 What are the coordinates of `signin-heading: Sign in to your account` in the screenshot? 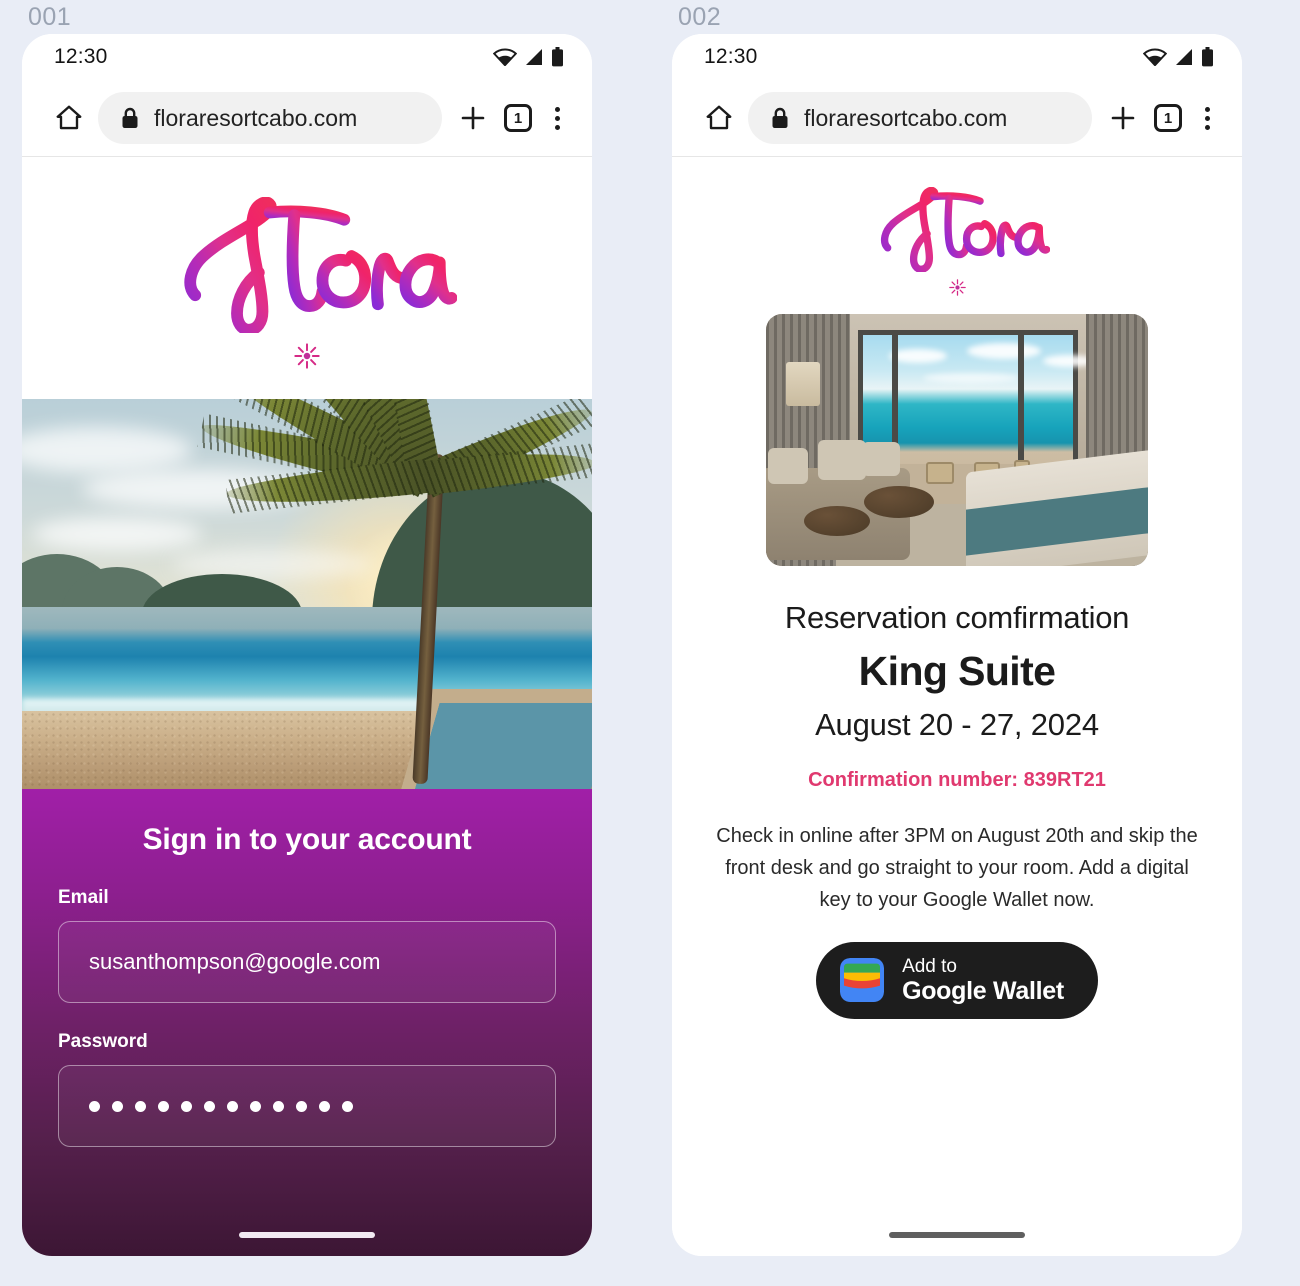 It's located at (307, 840).